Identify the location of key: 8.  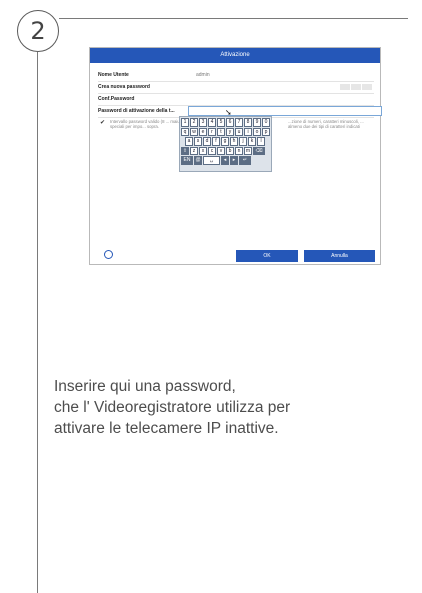
(248, 122).